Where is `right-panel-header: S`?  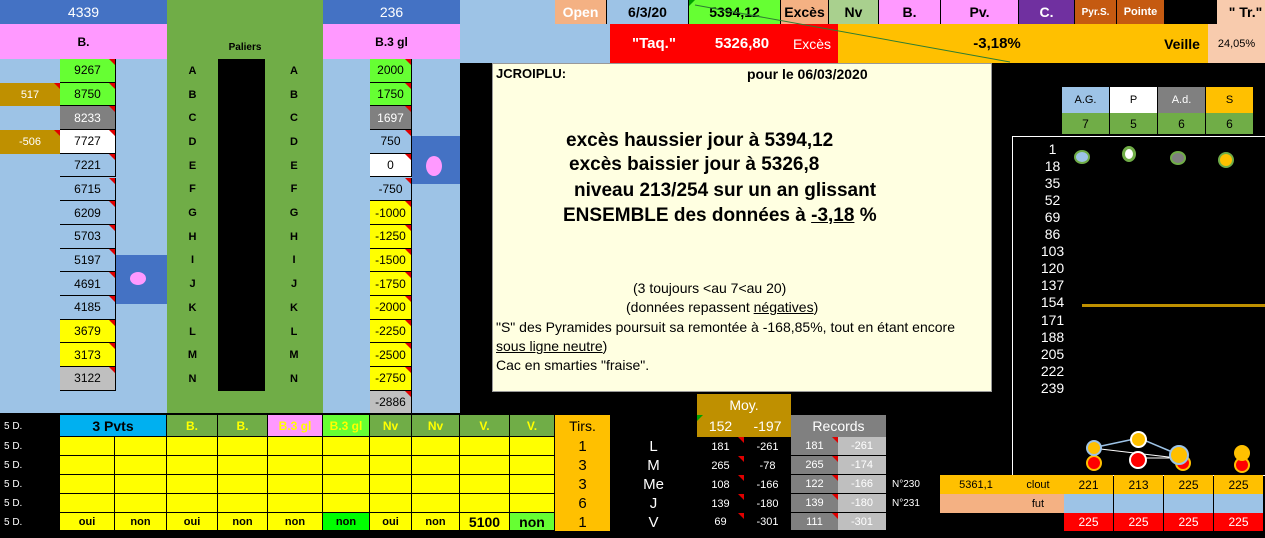 right-panel-header: S is located at coordinates (1229, 100).